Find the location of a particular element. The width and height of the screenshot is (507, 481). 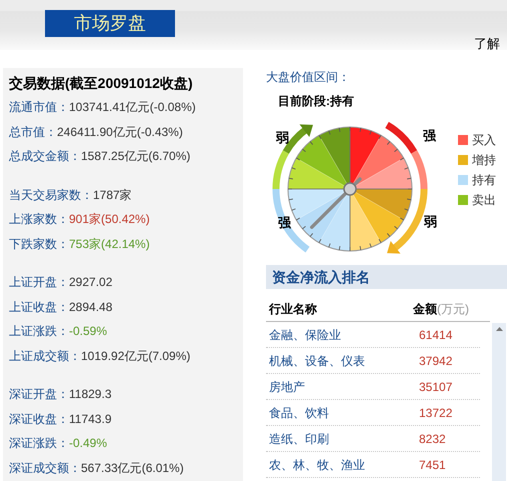

amount-value: 13722 is located at coordinates (435, 413).